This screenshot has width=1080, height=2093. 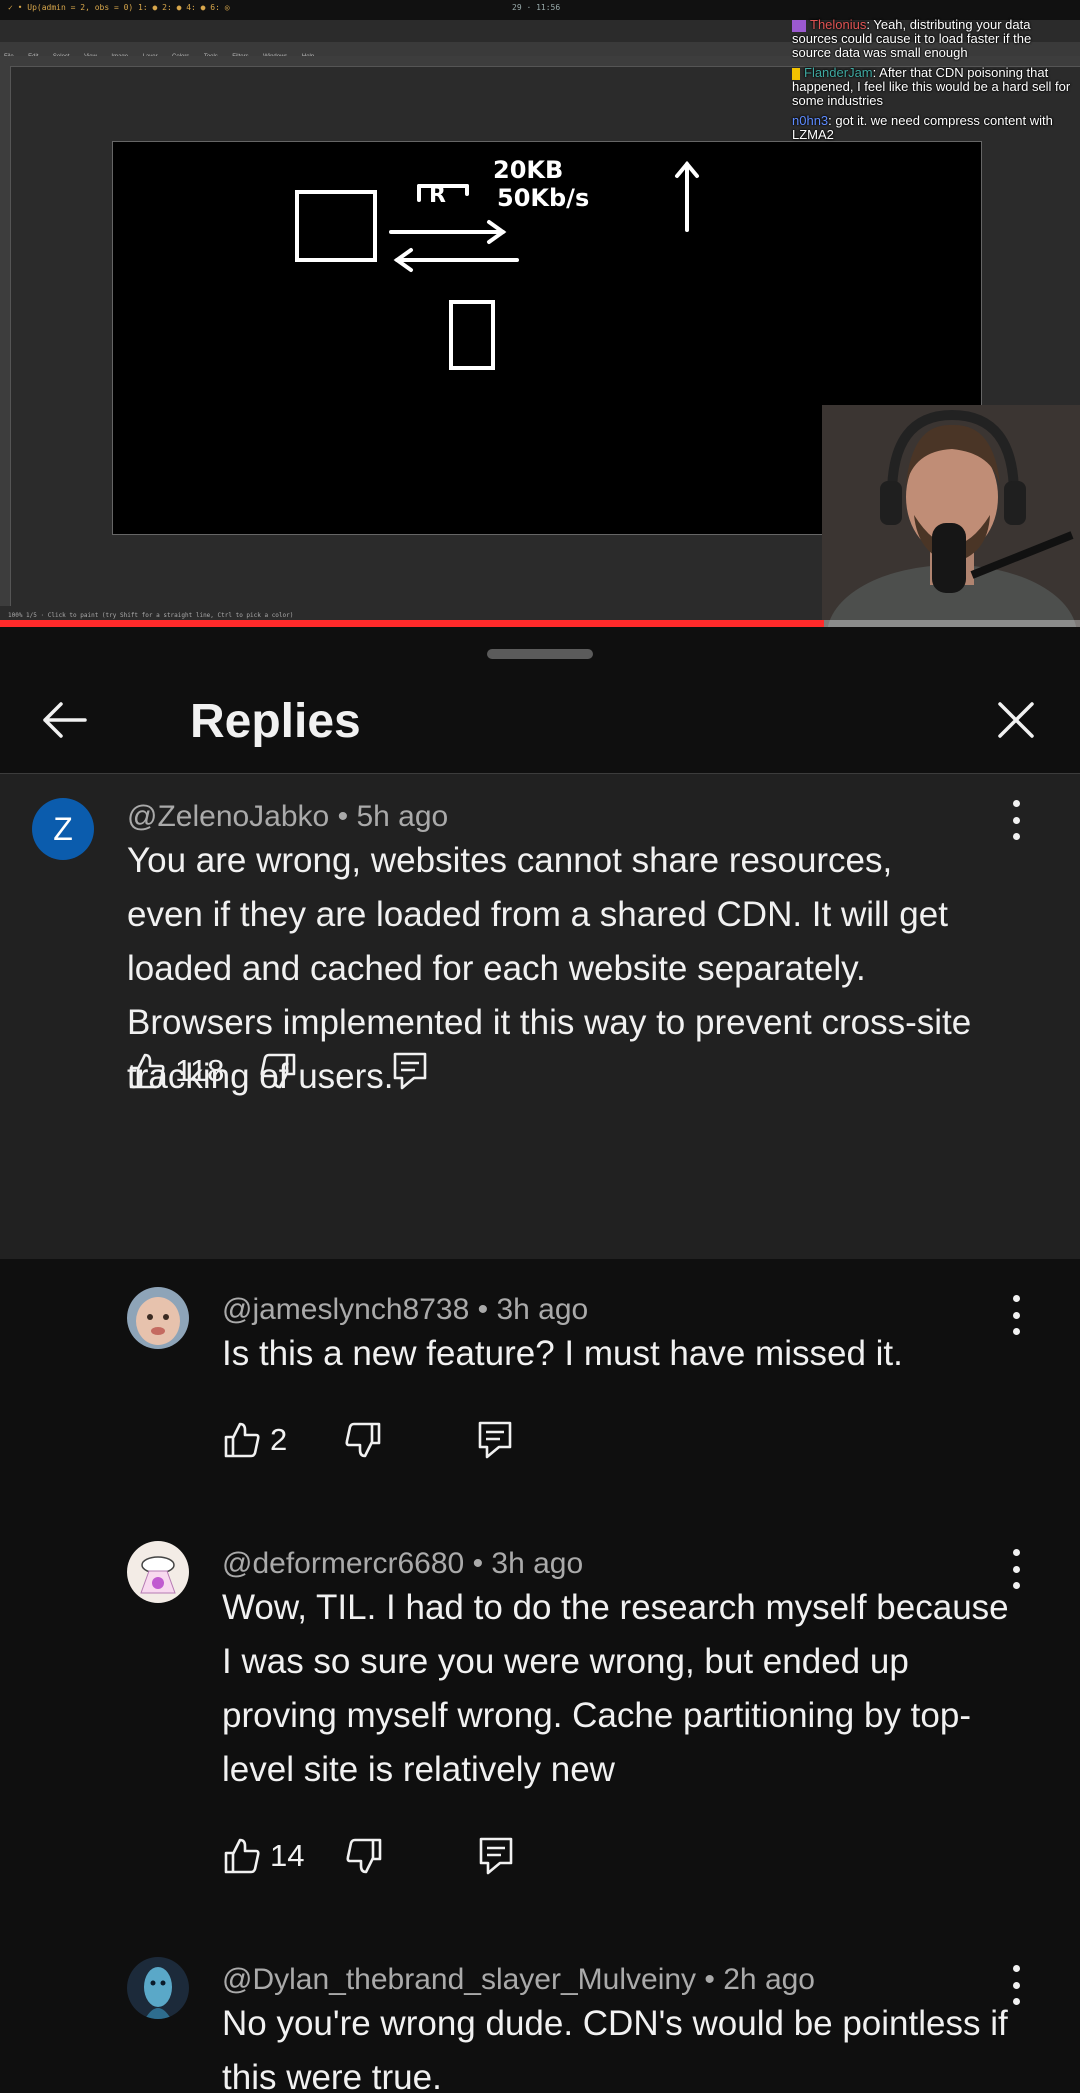 I want to click on comment-actions: 118, so click(x=277, y=1071).